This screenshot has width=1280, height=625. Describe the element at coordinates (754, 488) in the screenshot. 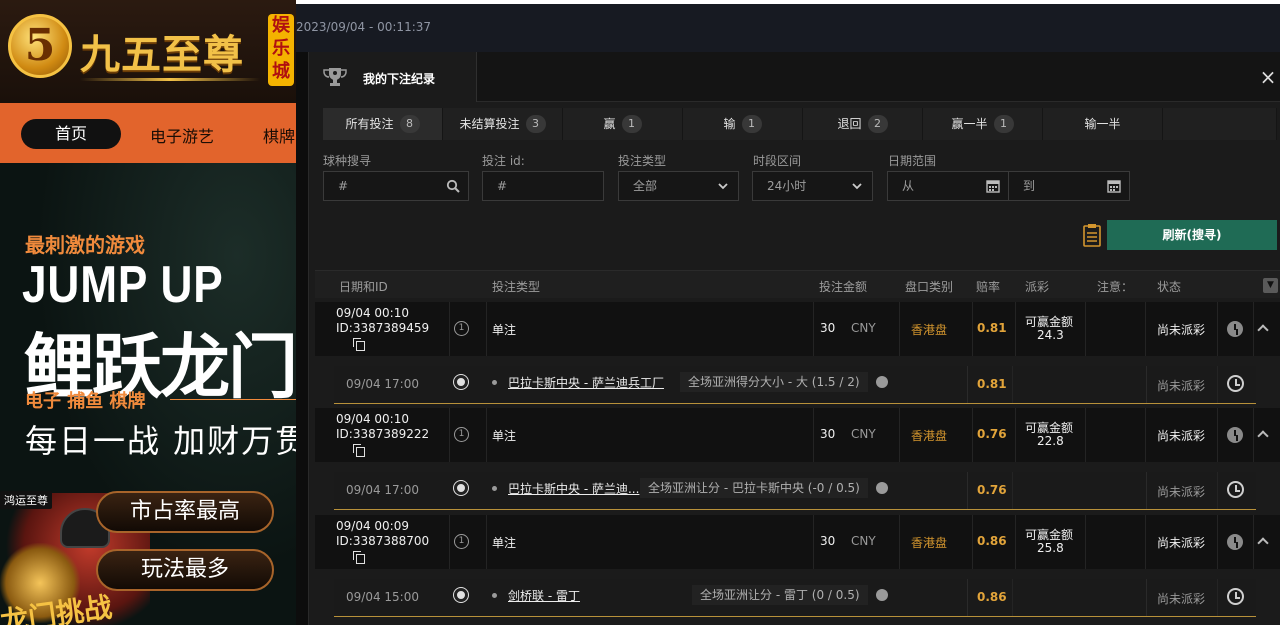

I see `leg-market: 全场亚洲让分 - 巴拉卡斯中央 (-0 / 0.5)` at that location.